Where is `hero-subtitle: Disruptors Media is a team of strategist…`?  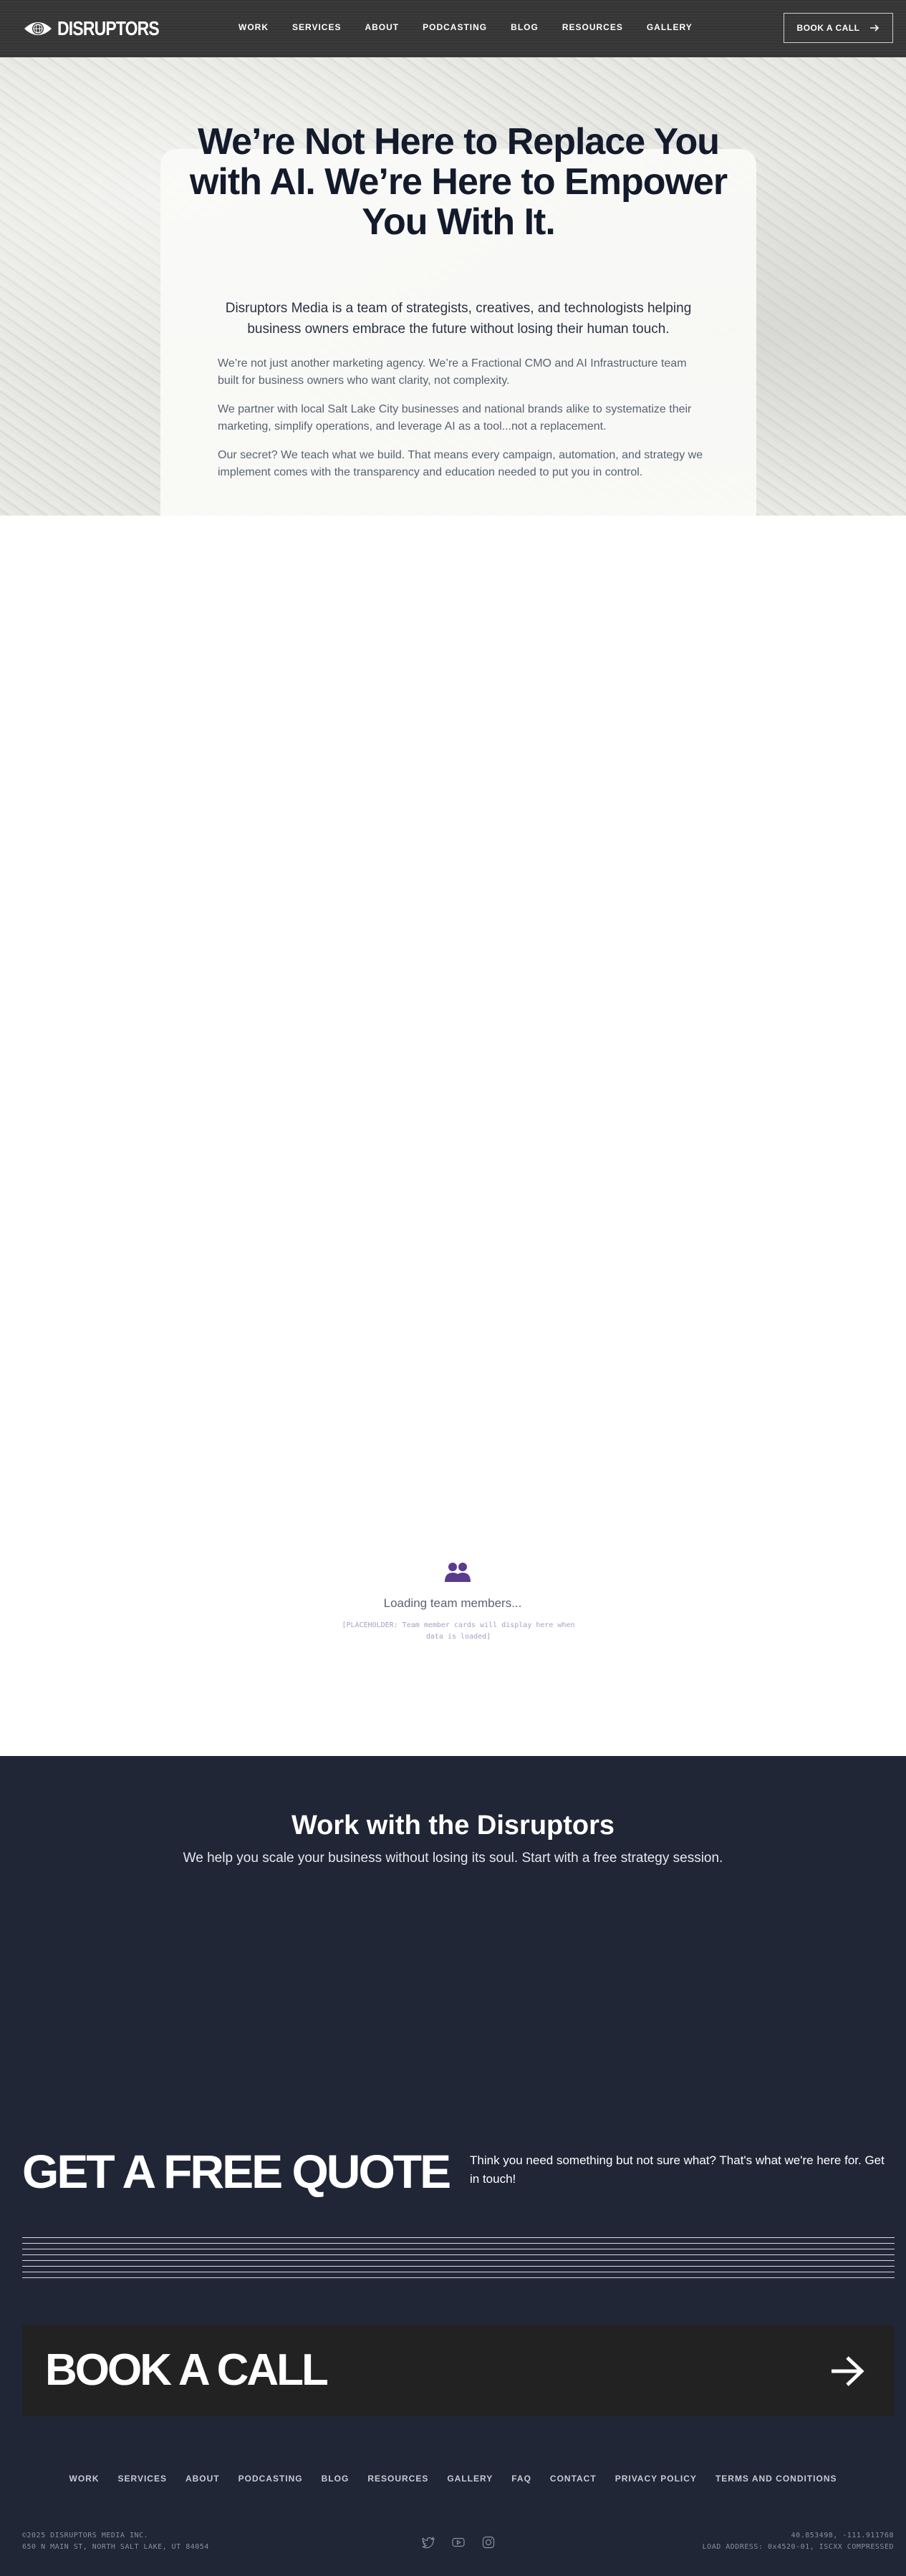
hero-subtitle: Disruptors Media is a team of strategist… is located at coordinates (458, 319).